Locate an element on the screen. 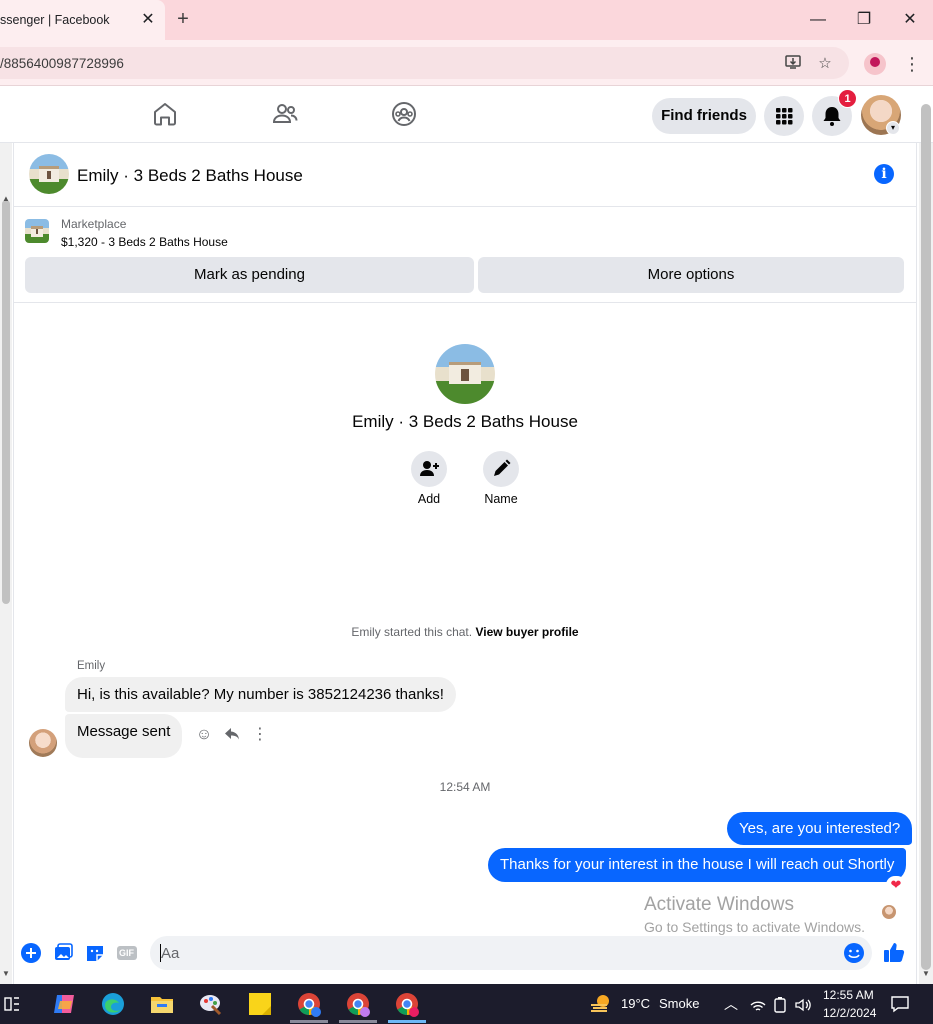 This screenshot has width=933, height=1024. divider is located at coordinates (465, 302).